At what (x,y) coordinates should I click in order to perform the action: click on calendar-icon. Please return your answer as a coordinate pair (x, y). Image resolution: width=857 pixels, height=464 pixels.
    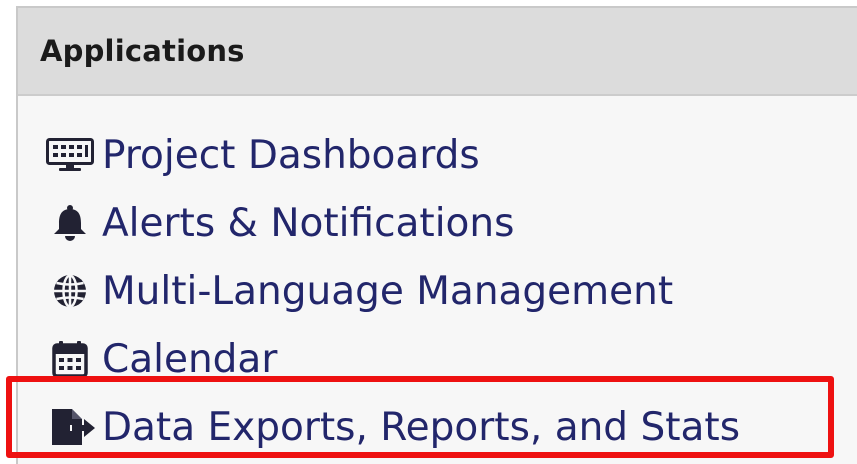
    Looking at the image, I should click on (74, 359).